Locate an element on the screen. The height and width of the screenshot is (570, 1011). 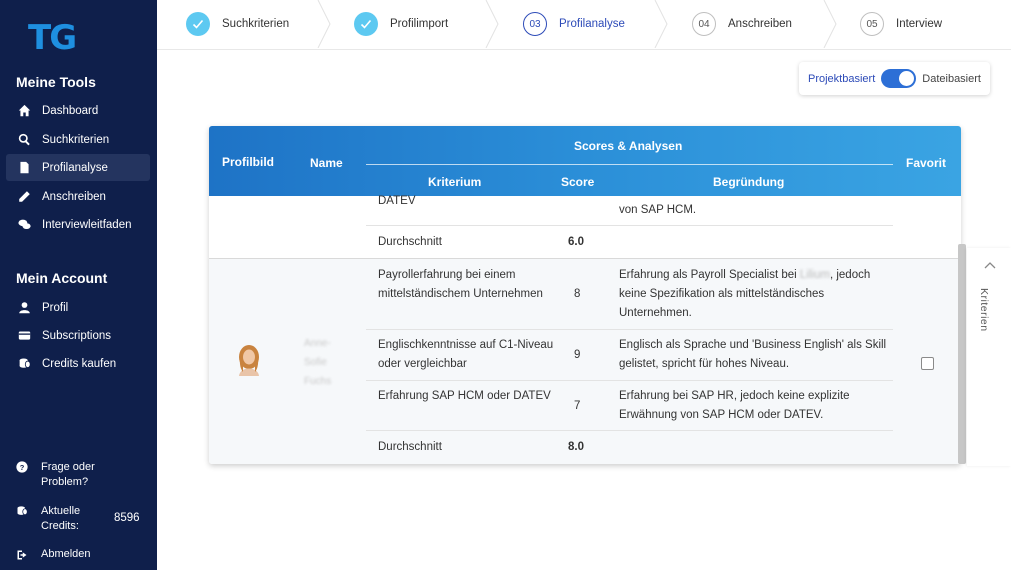
credits-display: Aktuelle Credits: is located at coordinates (61, 519).